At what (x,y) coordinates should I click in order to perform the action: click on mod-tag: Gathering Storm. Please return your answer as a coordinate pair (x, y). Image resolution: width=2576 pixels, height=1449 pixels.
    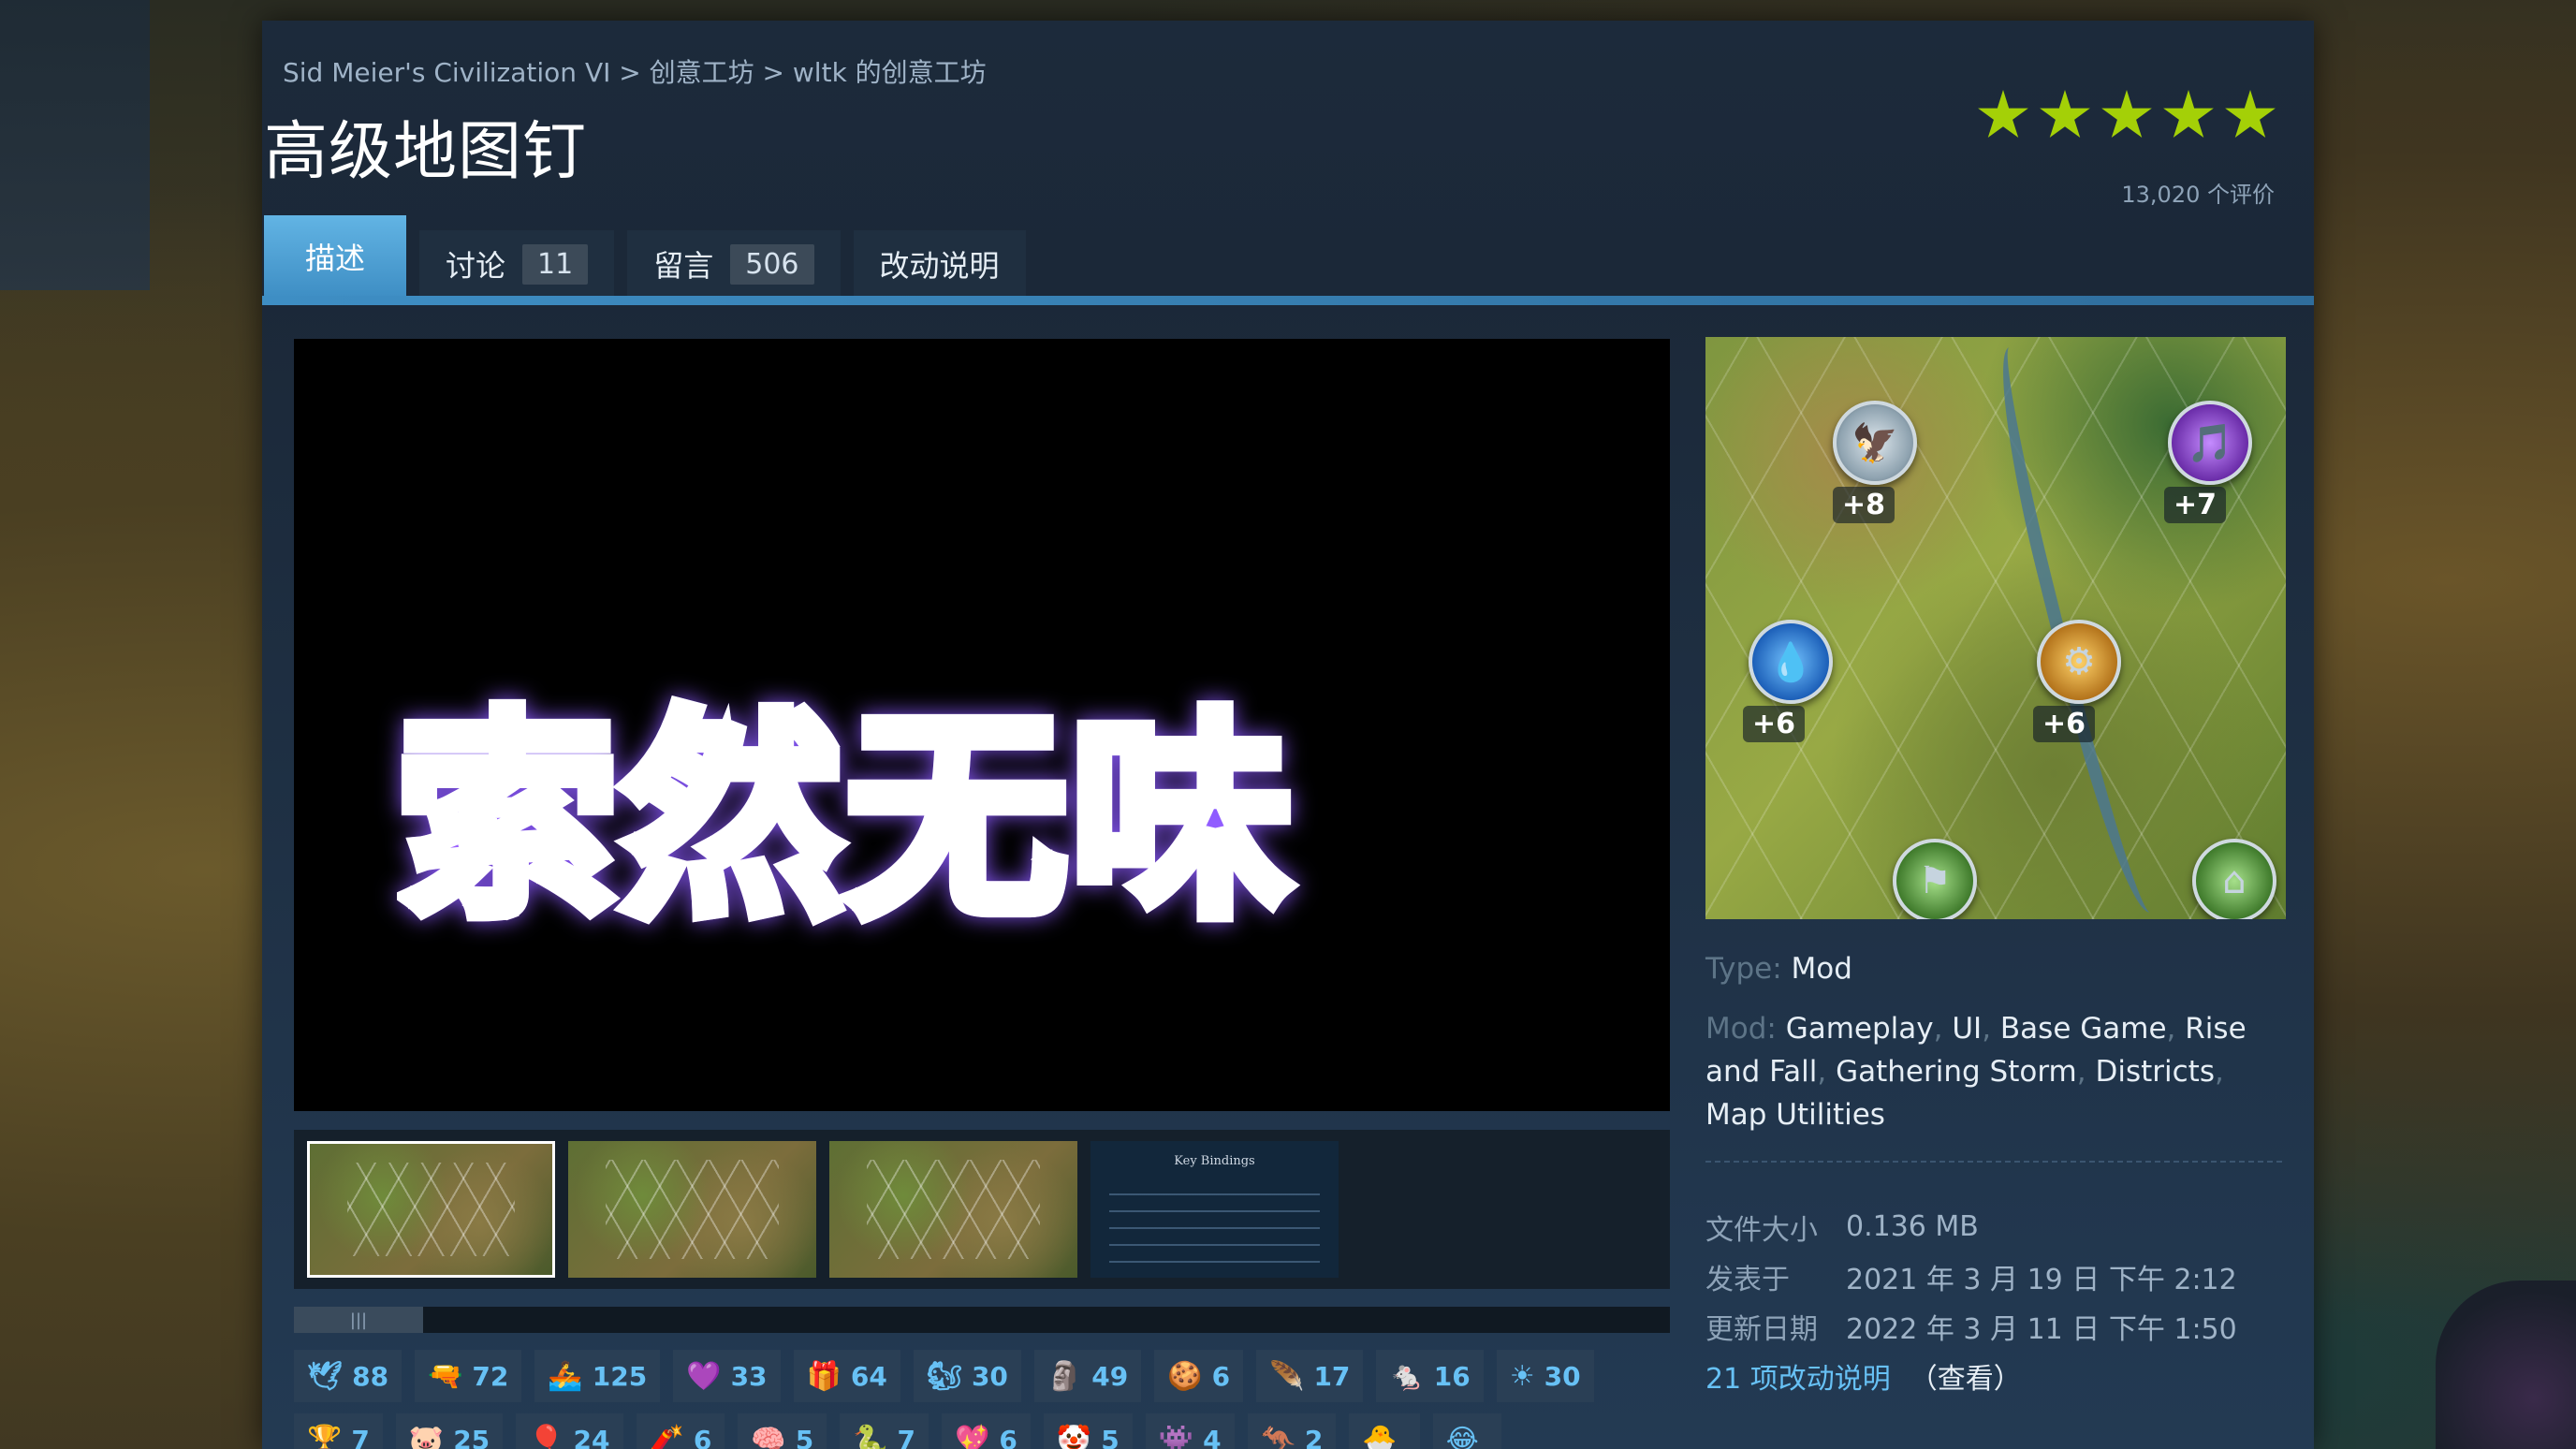
    Looking at the image, I should click on (1957, 1072).